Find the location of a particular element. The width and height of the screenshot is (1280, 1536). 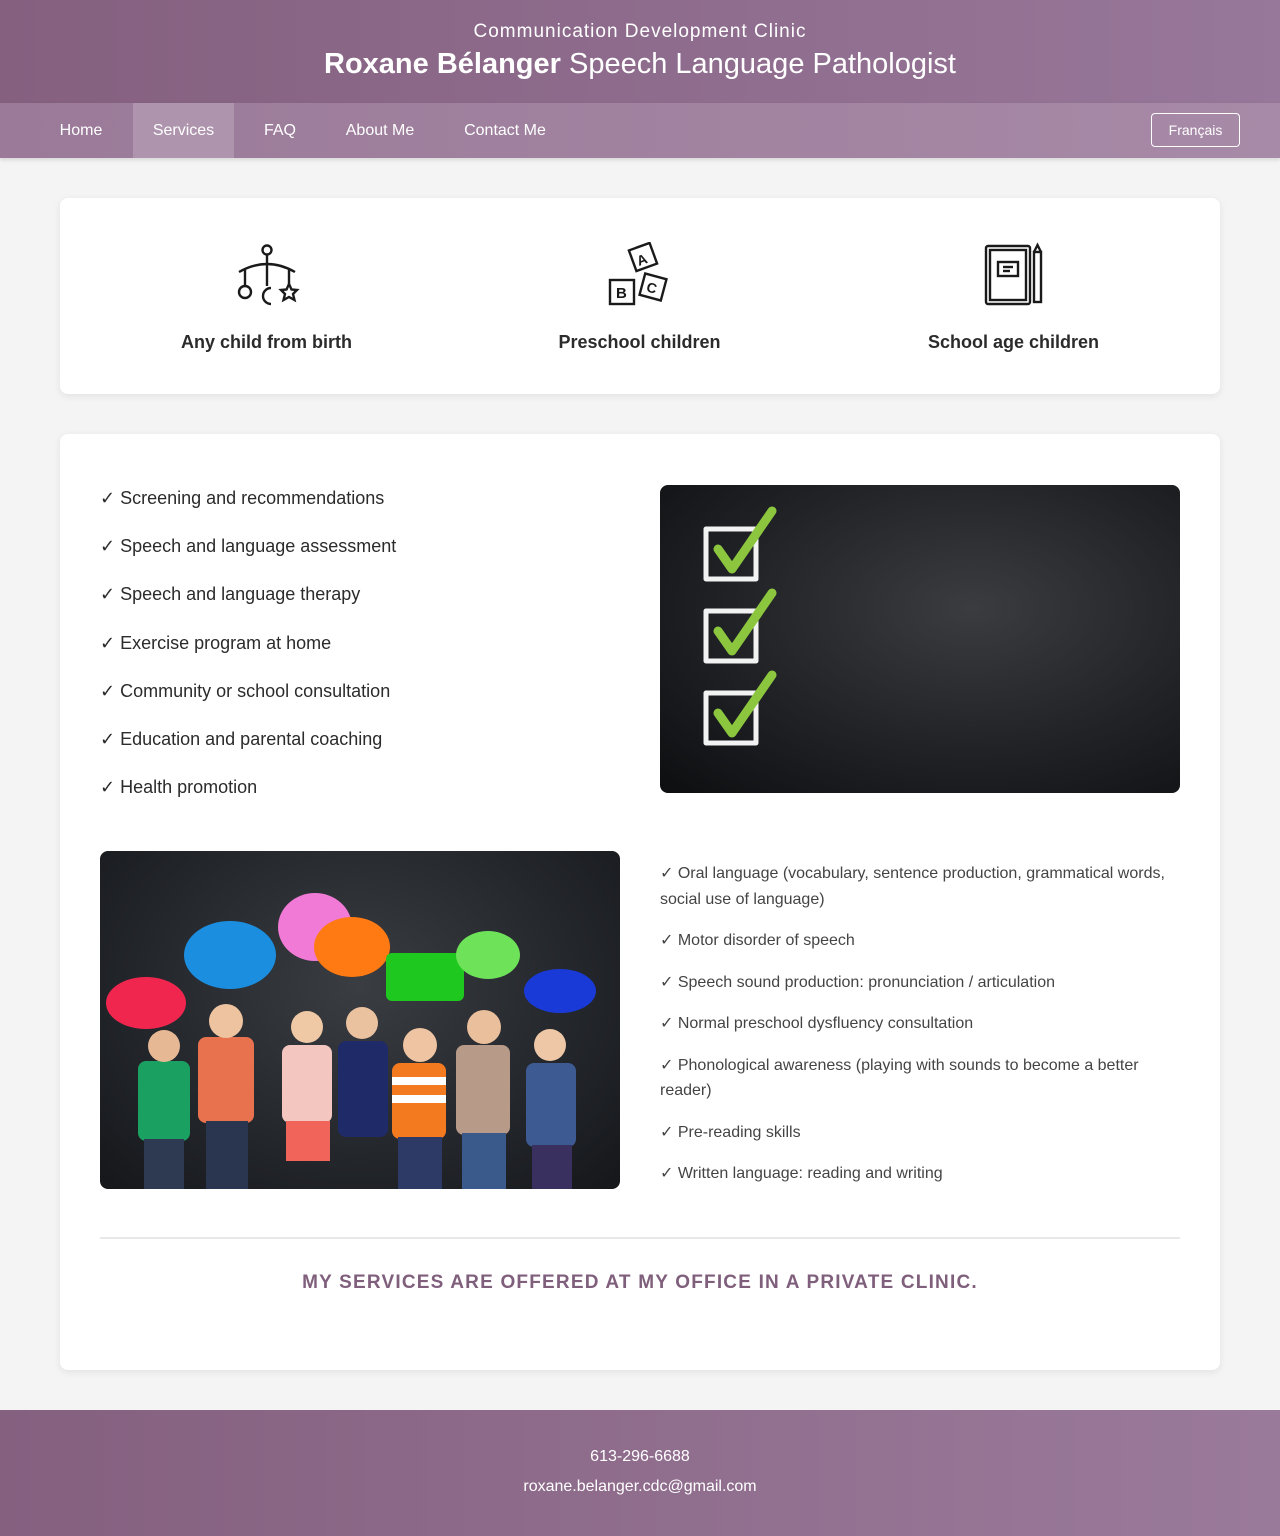

list-item: ✓ Speech and language therapy is located at coordinates (230, 594).